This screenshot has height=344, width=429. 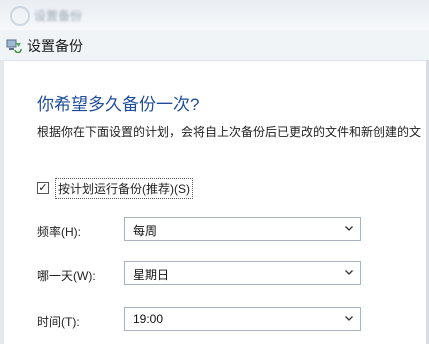 I want to click on frequency-label: 频率(H):, so click(x=59, y=232).